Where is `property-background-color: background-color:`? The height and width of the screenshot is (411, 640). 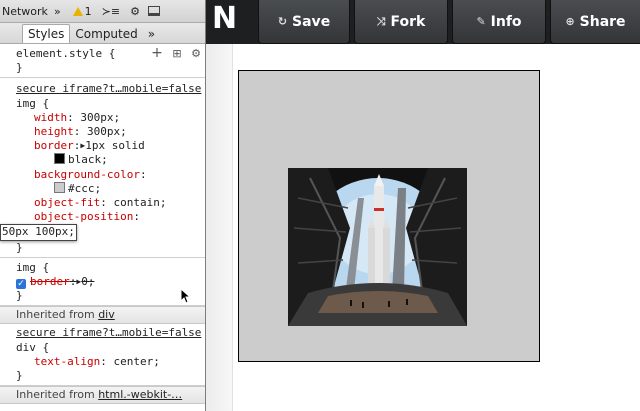 property-background-color: background-color: is located at coordinates (110, 175).